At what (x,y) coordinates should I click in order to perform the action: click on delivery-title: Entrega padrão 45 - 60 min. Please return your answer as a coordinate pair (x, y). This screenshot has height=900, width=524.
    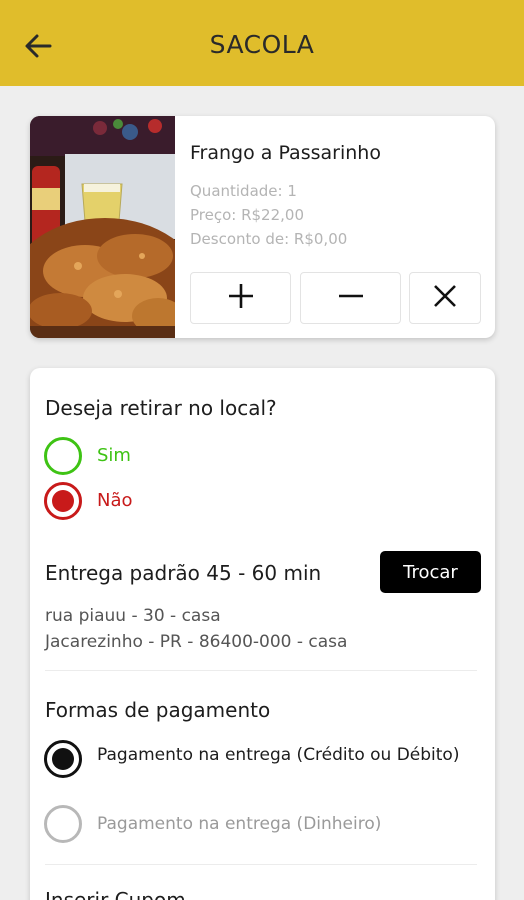
    Looking at the image, I should click on (183, 573).